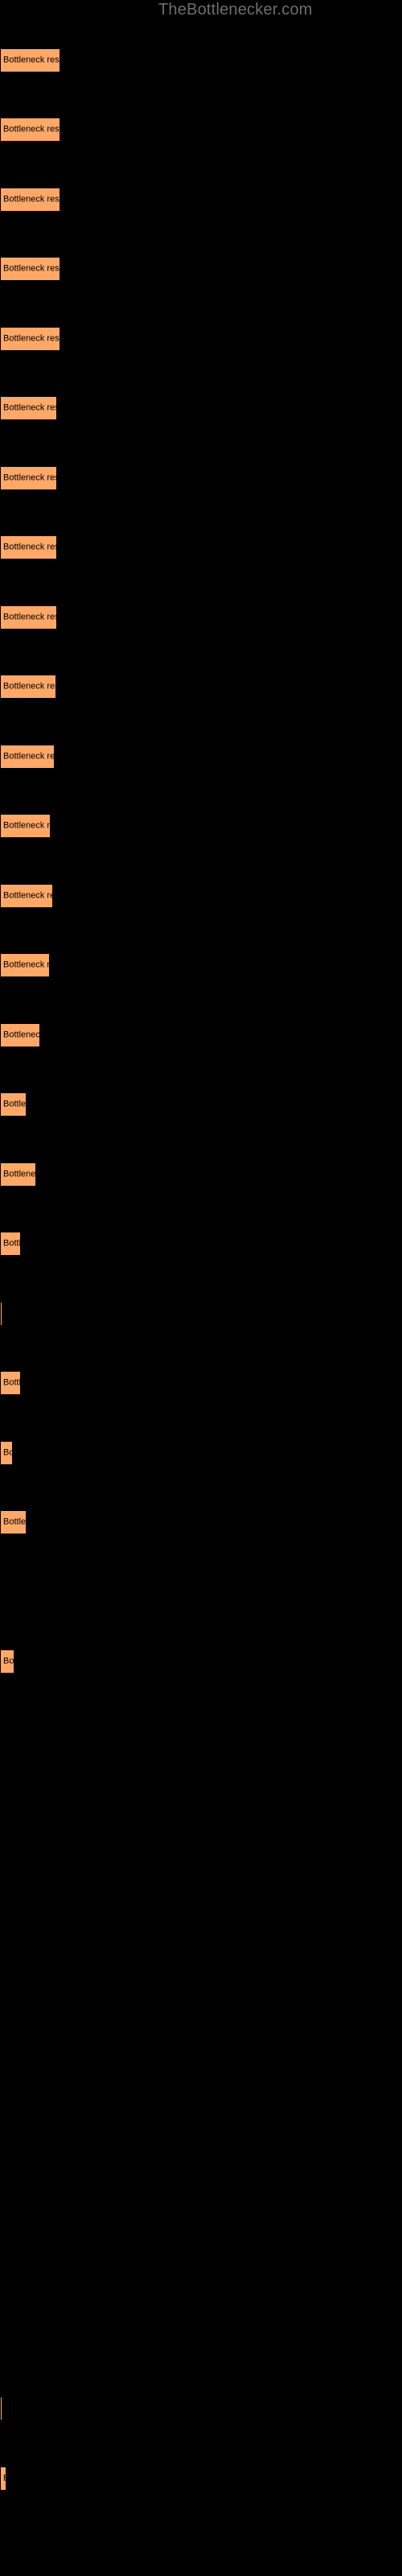 This screenshot has width=402, height=2576. I want to click on site-title: TheBottlenecker.com, so click(235, 10).